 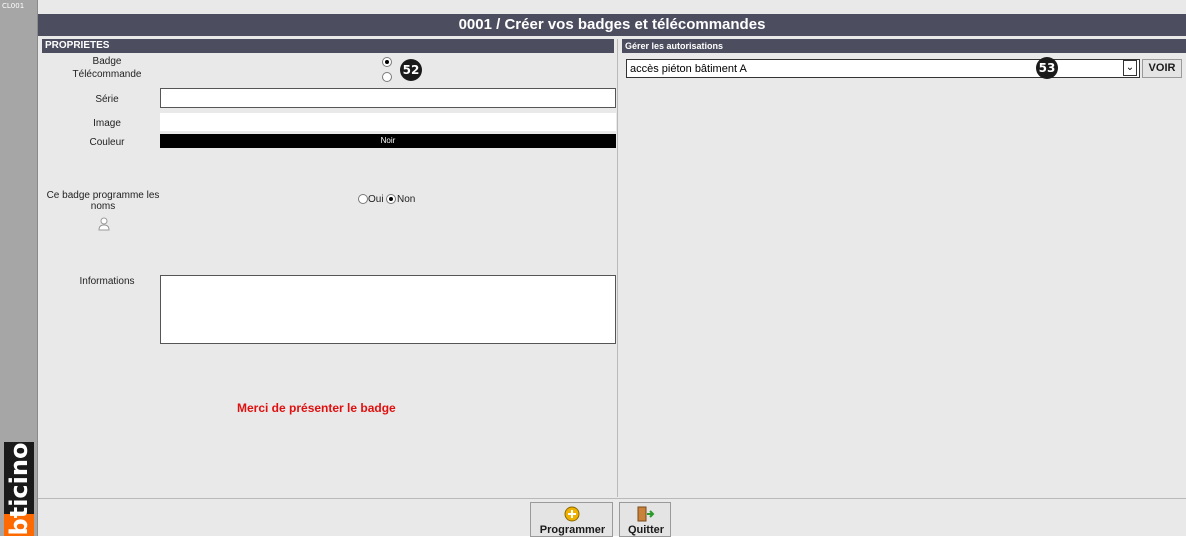 I want to click on couleur-label: Couleur, so click(x=107, y=142).